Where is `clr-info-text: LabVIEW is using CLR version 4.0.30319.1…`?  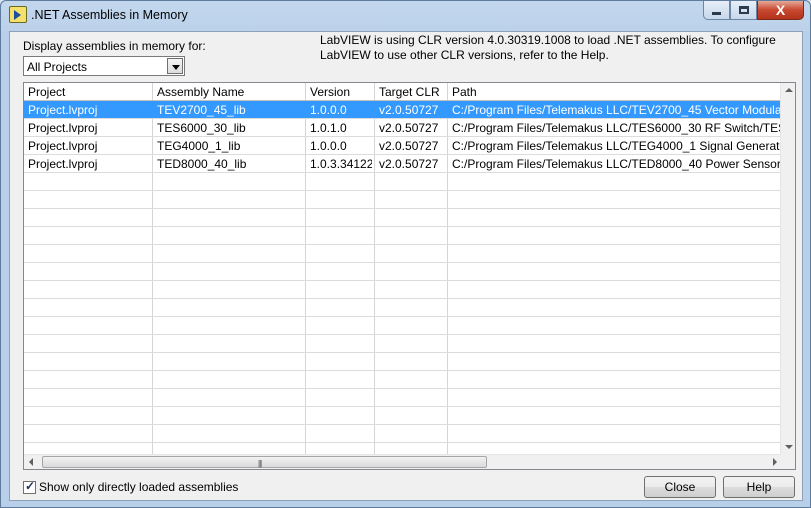
clr-info-text: LabVIEW is using CLR version 4.0.30319.1… is located at coordinates (548, 47).